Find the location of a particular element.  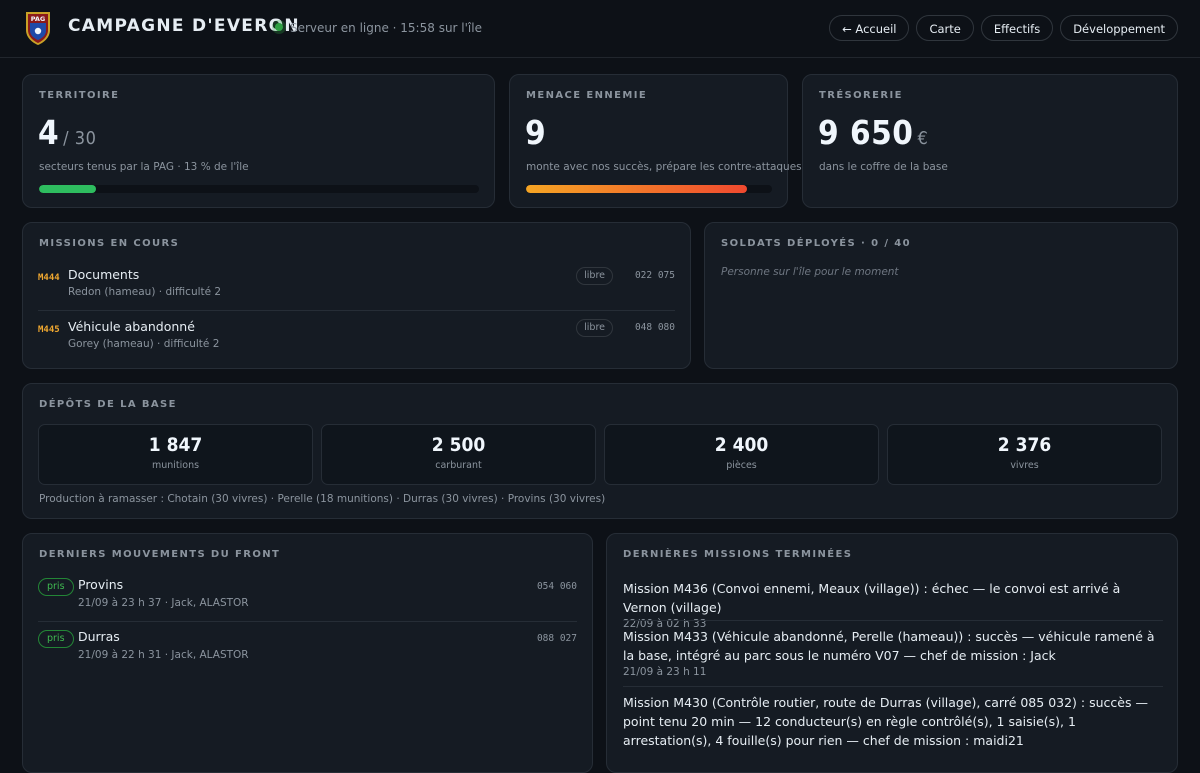

treasury-subtitle: dans le coffre de la base is located at coordinates (883, 167).